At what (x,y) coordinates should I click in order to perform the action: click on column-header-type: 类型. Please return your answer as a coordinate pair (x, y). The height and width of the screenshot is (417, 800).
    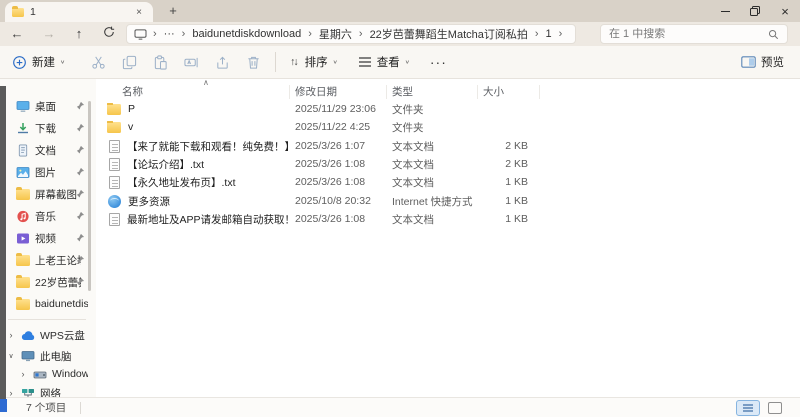
    Looking at the image, I should click on (432, 91).